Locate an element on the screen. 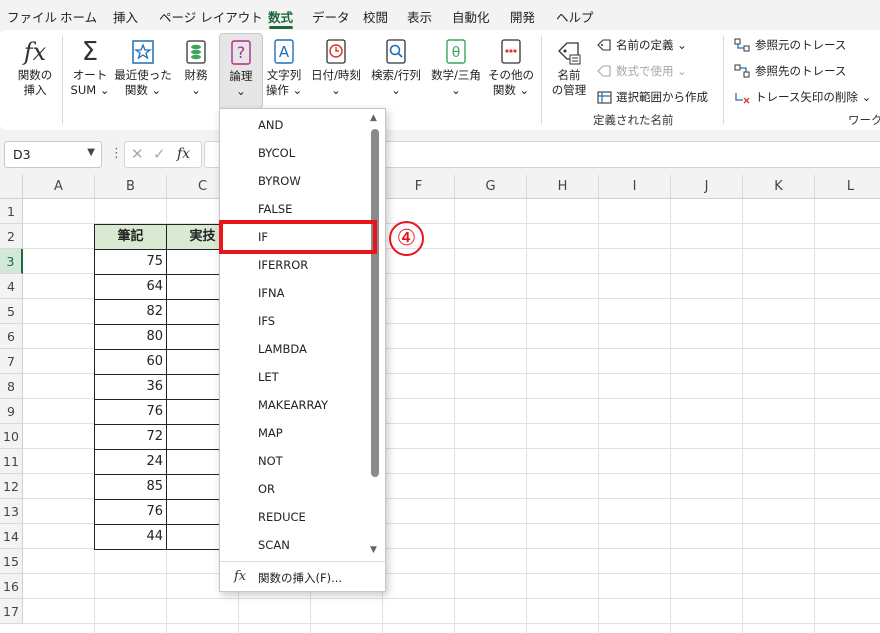  remove-arrows-button: トレース矢印の削除 ⌄ is located at coordinates (802, 97).